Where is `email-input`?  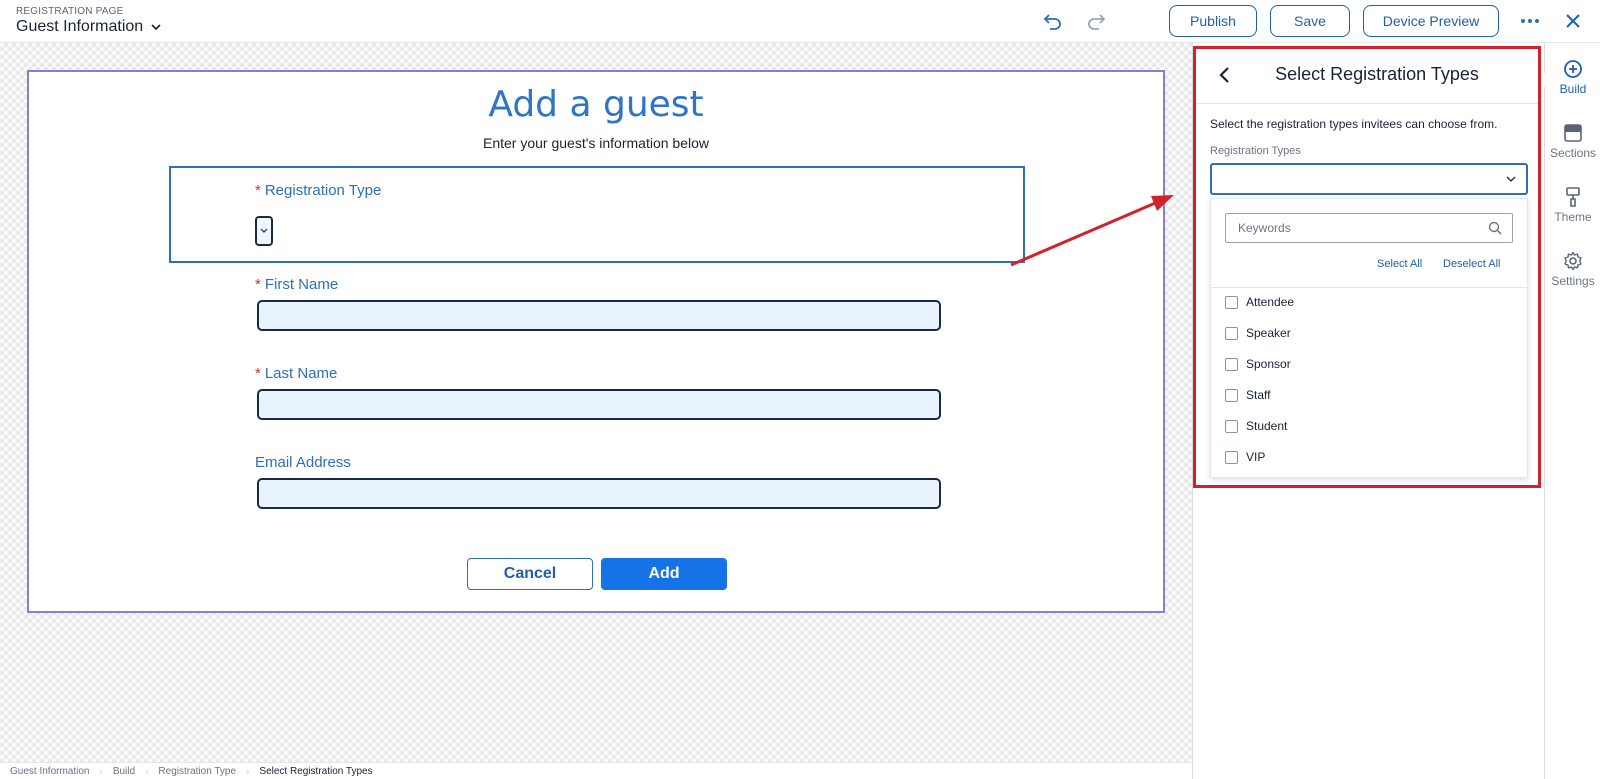
email-input is located at coordinates (599, 493).